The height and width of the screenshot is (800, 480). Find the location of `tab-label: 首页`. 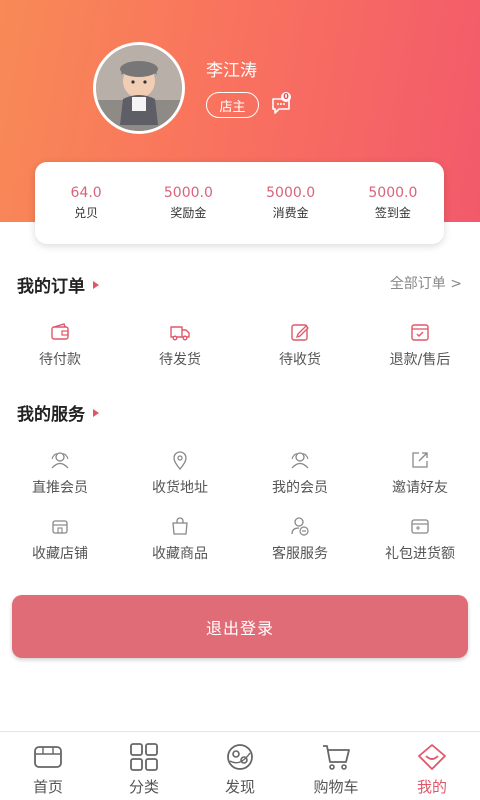

tab-label: 首页 is located at coordinates (47, 787).